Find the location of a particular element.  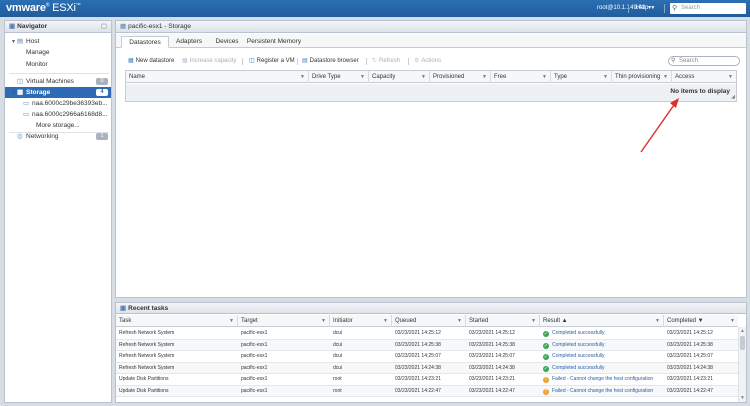

collapse-icon: ▢ is located at coordinates (104, 27).